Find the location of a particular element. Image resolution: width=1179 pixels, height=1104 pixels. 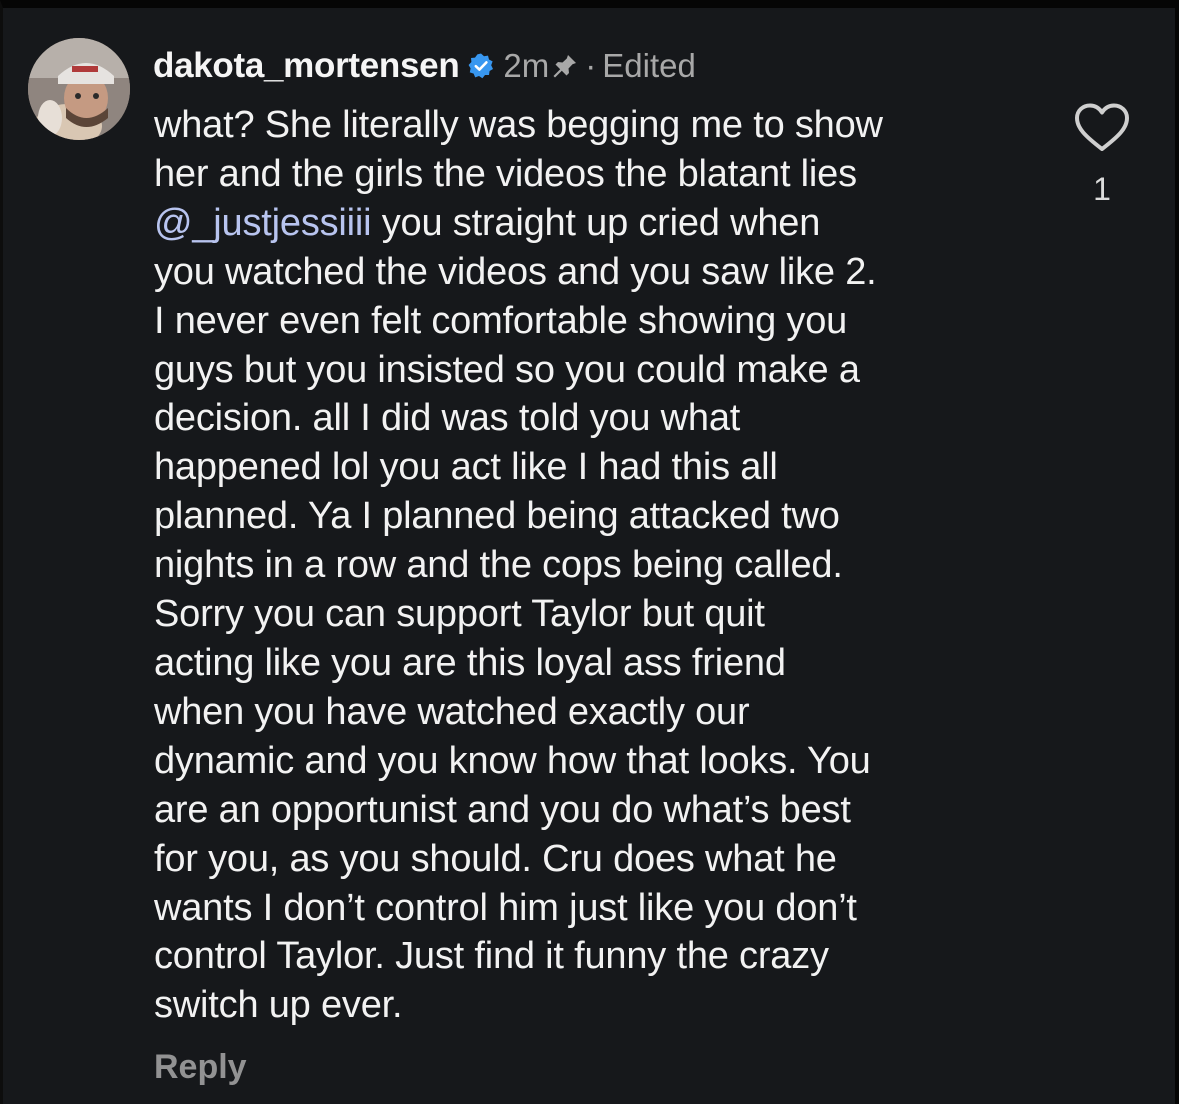

comment-line-text: you straight up cried when is located at coordinates (601, 222).